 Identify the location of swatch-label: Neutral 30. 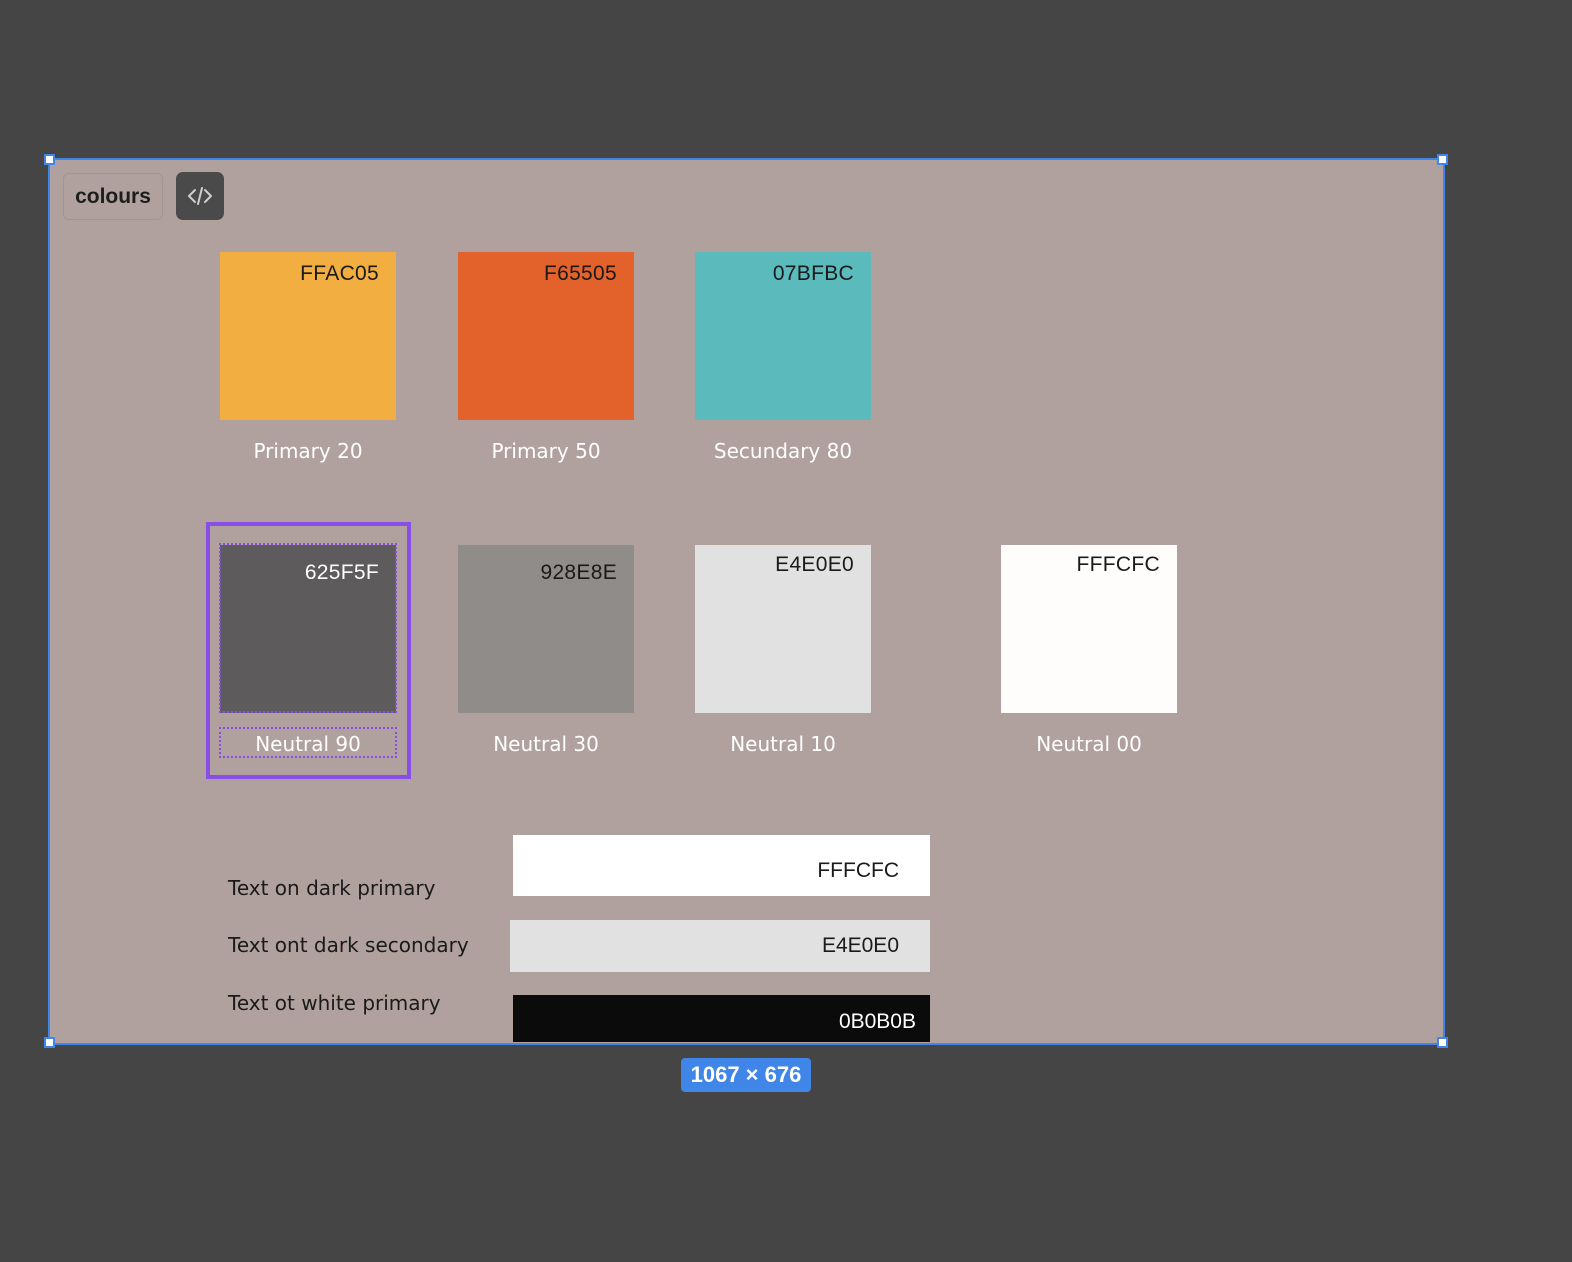
(546, 744).